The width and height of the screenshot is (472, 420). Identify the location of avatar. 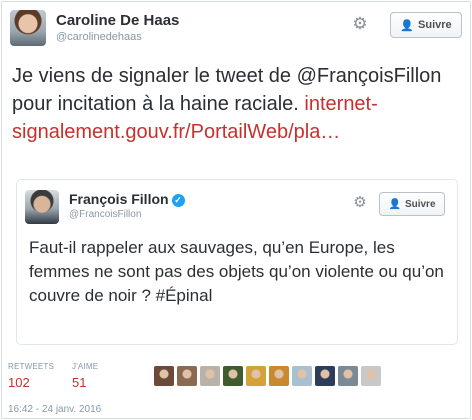
(28, 28).